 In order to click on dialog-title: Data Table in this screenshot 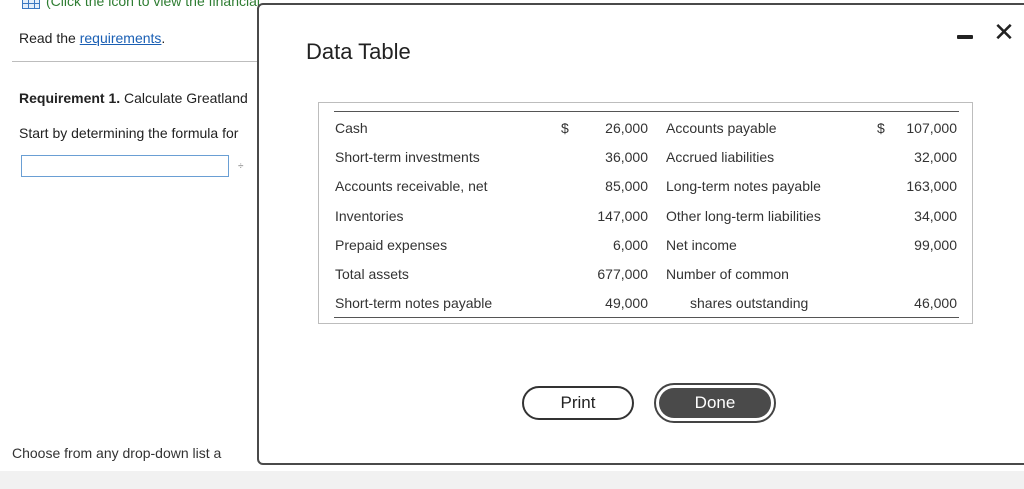, I will do `click(358, 51)`.